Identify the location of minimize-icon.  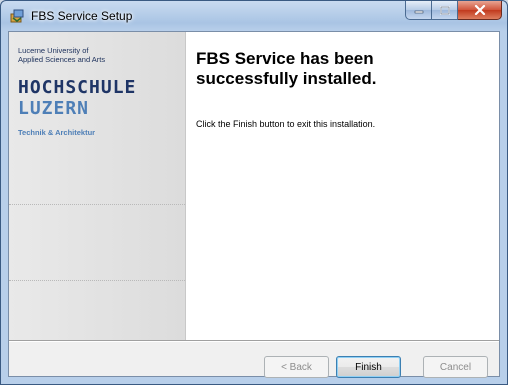
(418, 12).